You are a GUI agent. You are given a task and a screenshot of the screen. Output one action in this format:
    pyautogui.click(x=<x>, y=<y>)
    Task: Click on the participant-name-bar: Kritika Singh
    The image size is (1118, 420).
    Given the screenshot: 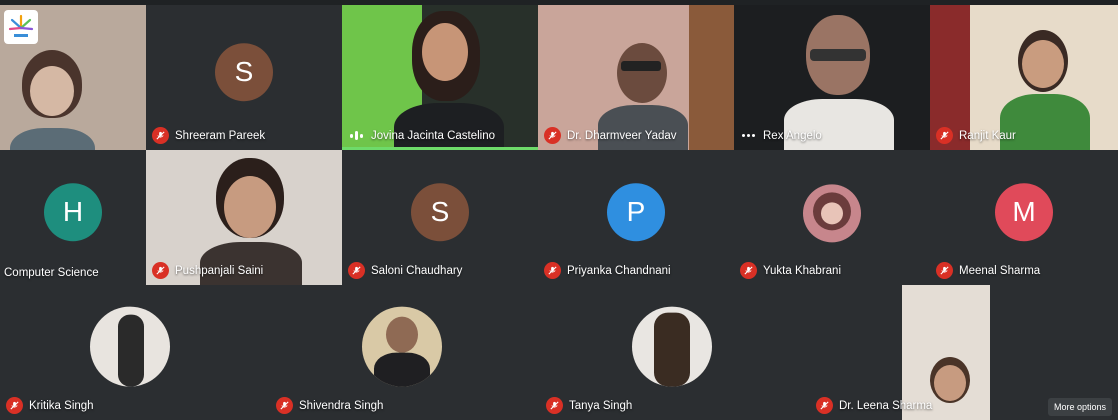 What is the action you would take?
    pyautogui.click(x=50, y=405)
    